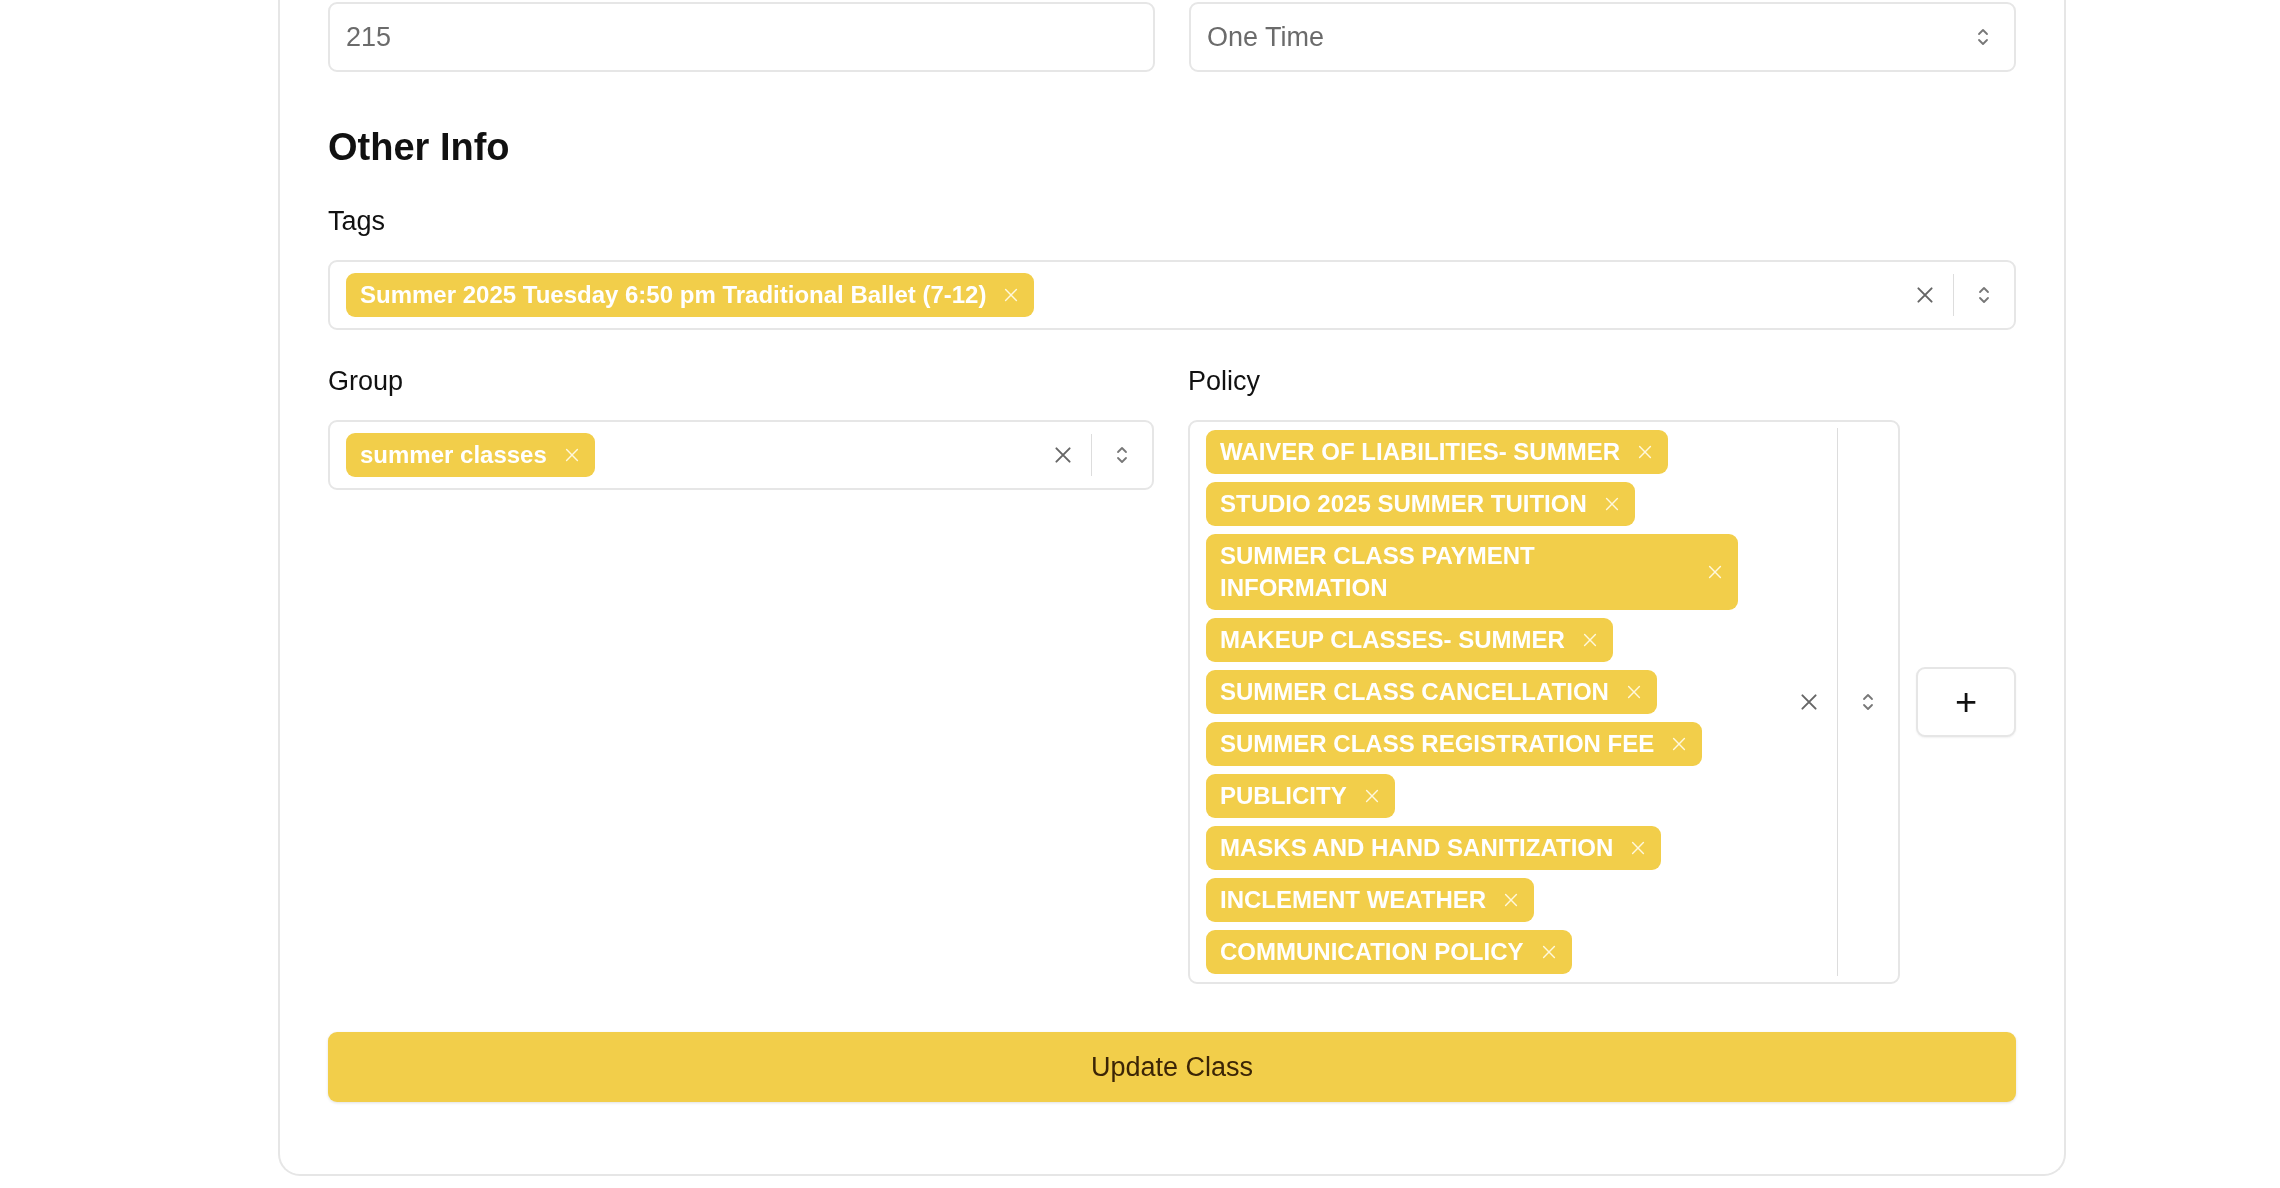 The height and width of the screenshot is (1188, 2280). I want to click on section-heading: Other Info, so click(419, 147).